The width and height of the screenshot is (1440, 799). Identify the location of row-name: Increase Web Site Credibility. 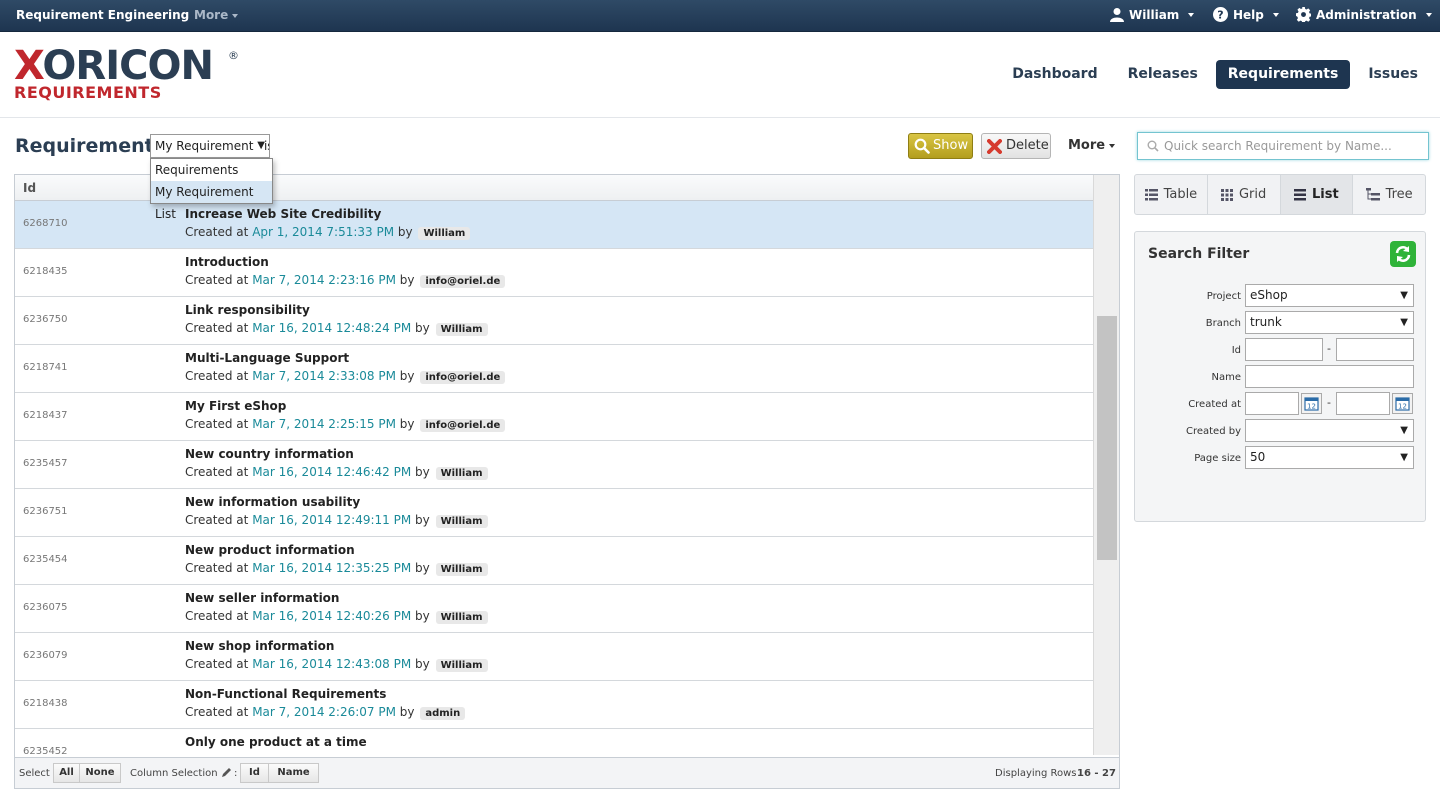
(283, 214).